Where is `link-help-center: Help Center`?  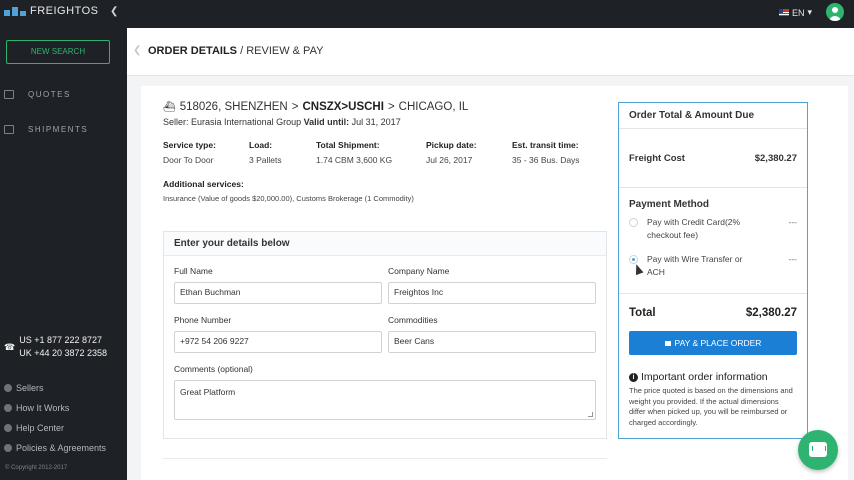 link-help-center: Help Center is located at coordinates (55, 428).